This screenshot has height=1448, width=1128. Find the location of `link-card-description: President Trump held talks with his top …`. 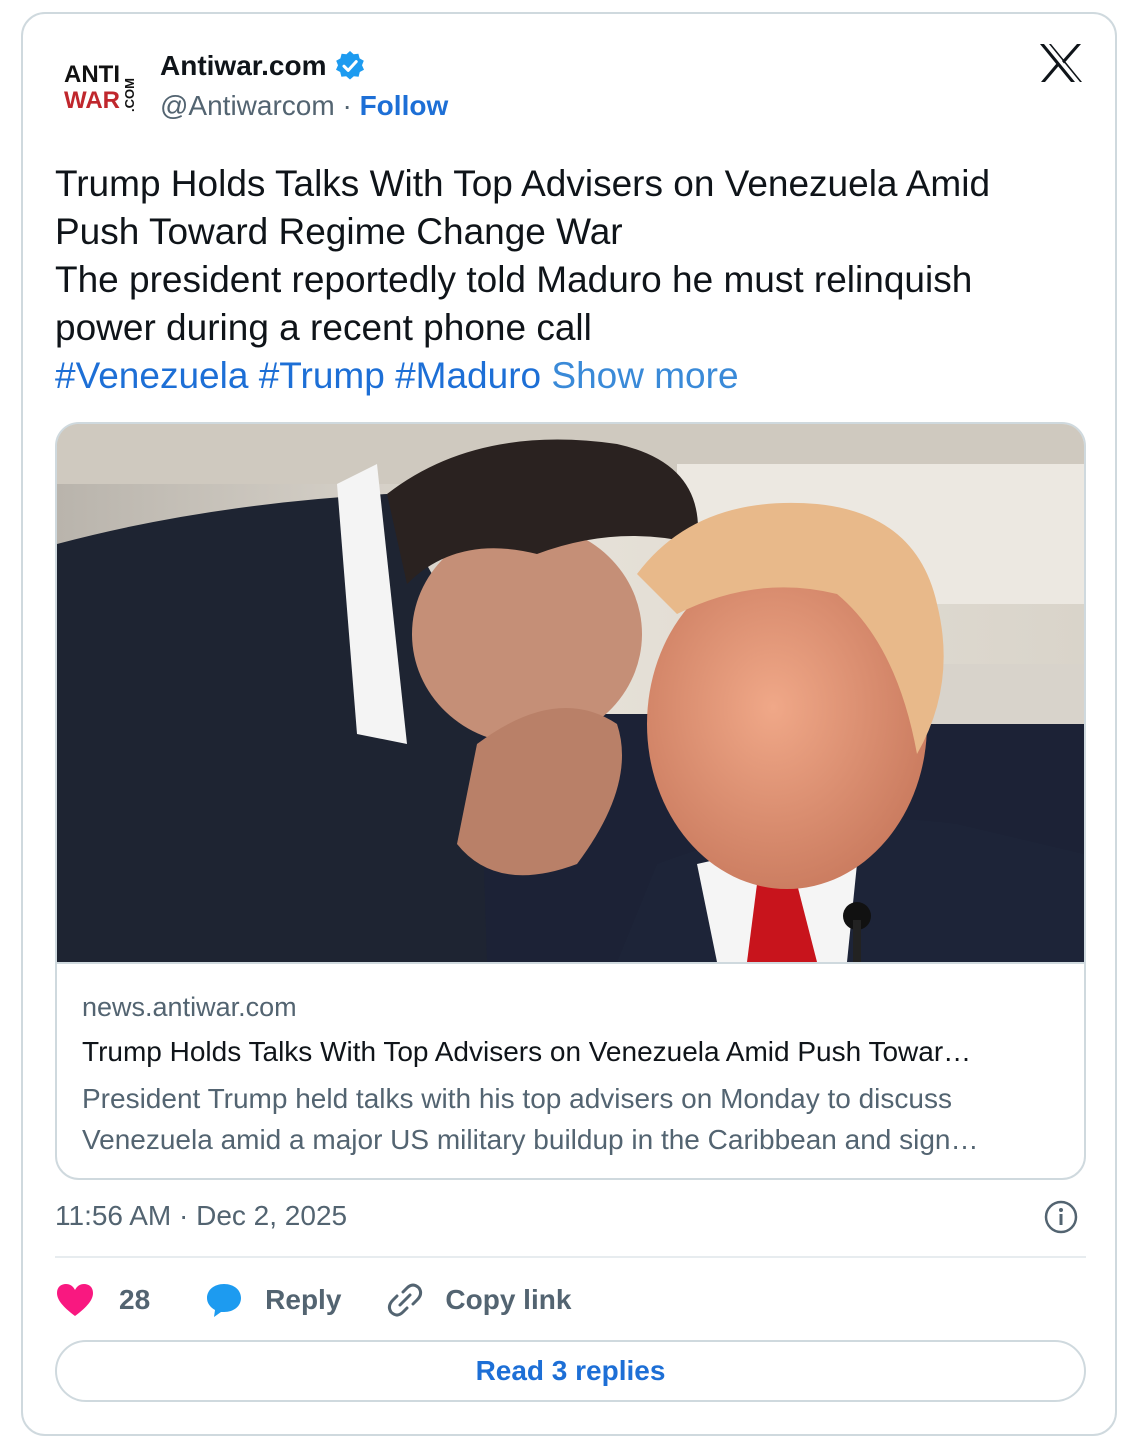

link-card-description: President Trump held talks with his top … is located at coordinates (569, 1119).